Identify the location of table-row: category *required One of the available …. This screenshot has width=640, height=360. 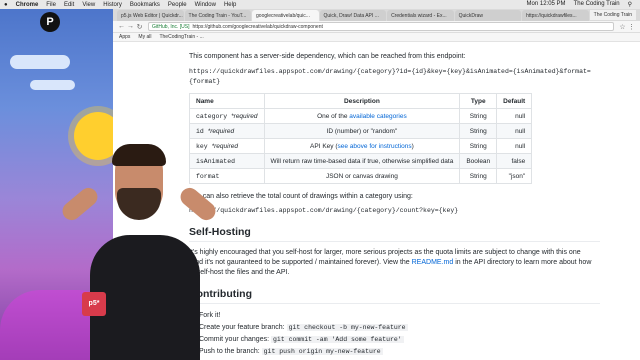
(361, 116).